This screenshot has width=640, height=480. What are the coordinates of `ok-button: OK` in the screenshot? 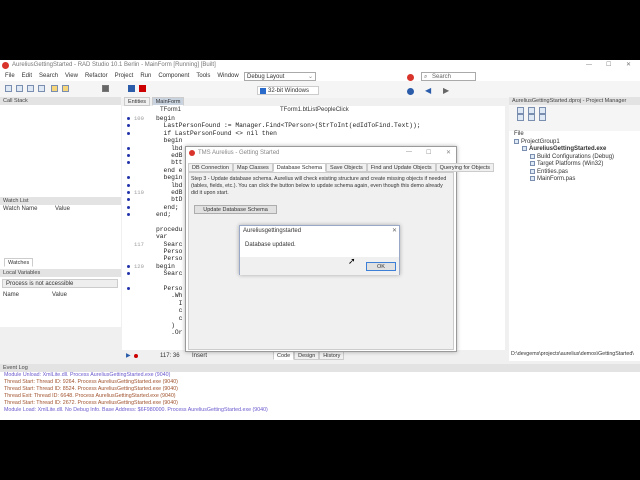 It's located at (381, 266).